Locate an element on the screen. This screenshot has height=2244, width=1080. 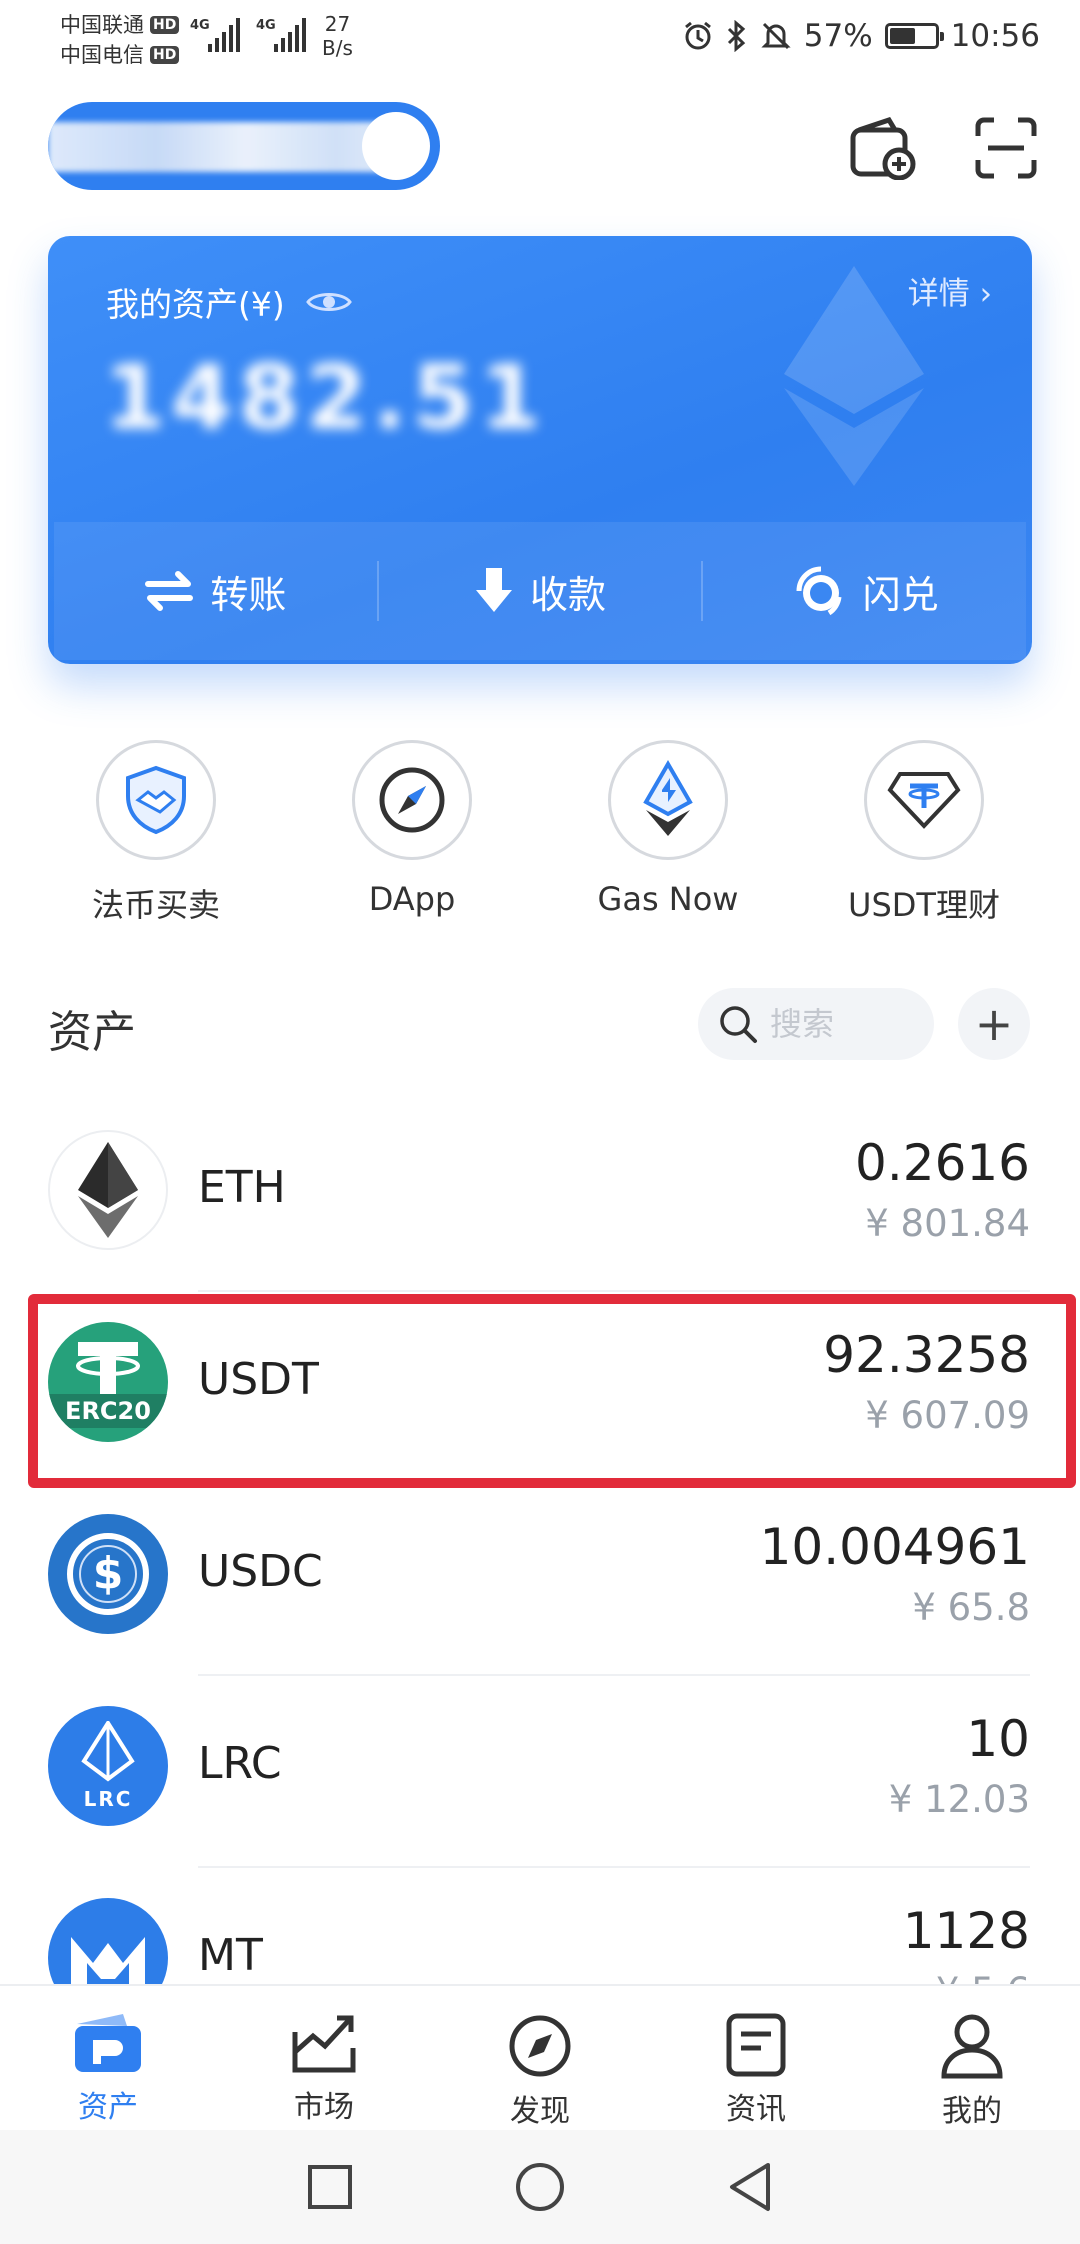
token-row-usdc: $ USDC 10.004961 ¥ 65.8 is located at coordinates (540, 1580).